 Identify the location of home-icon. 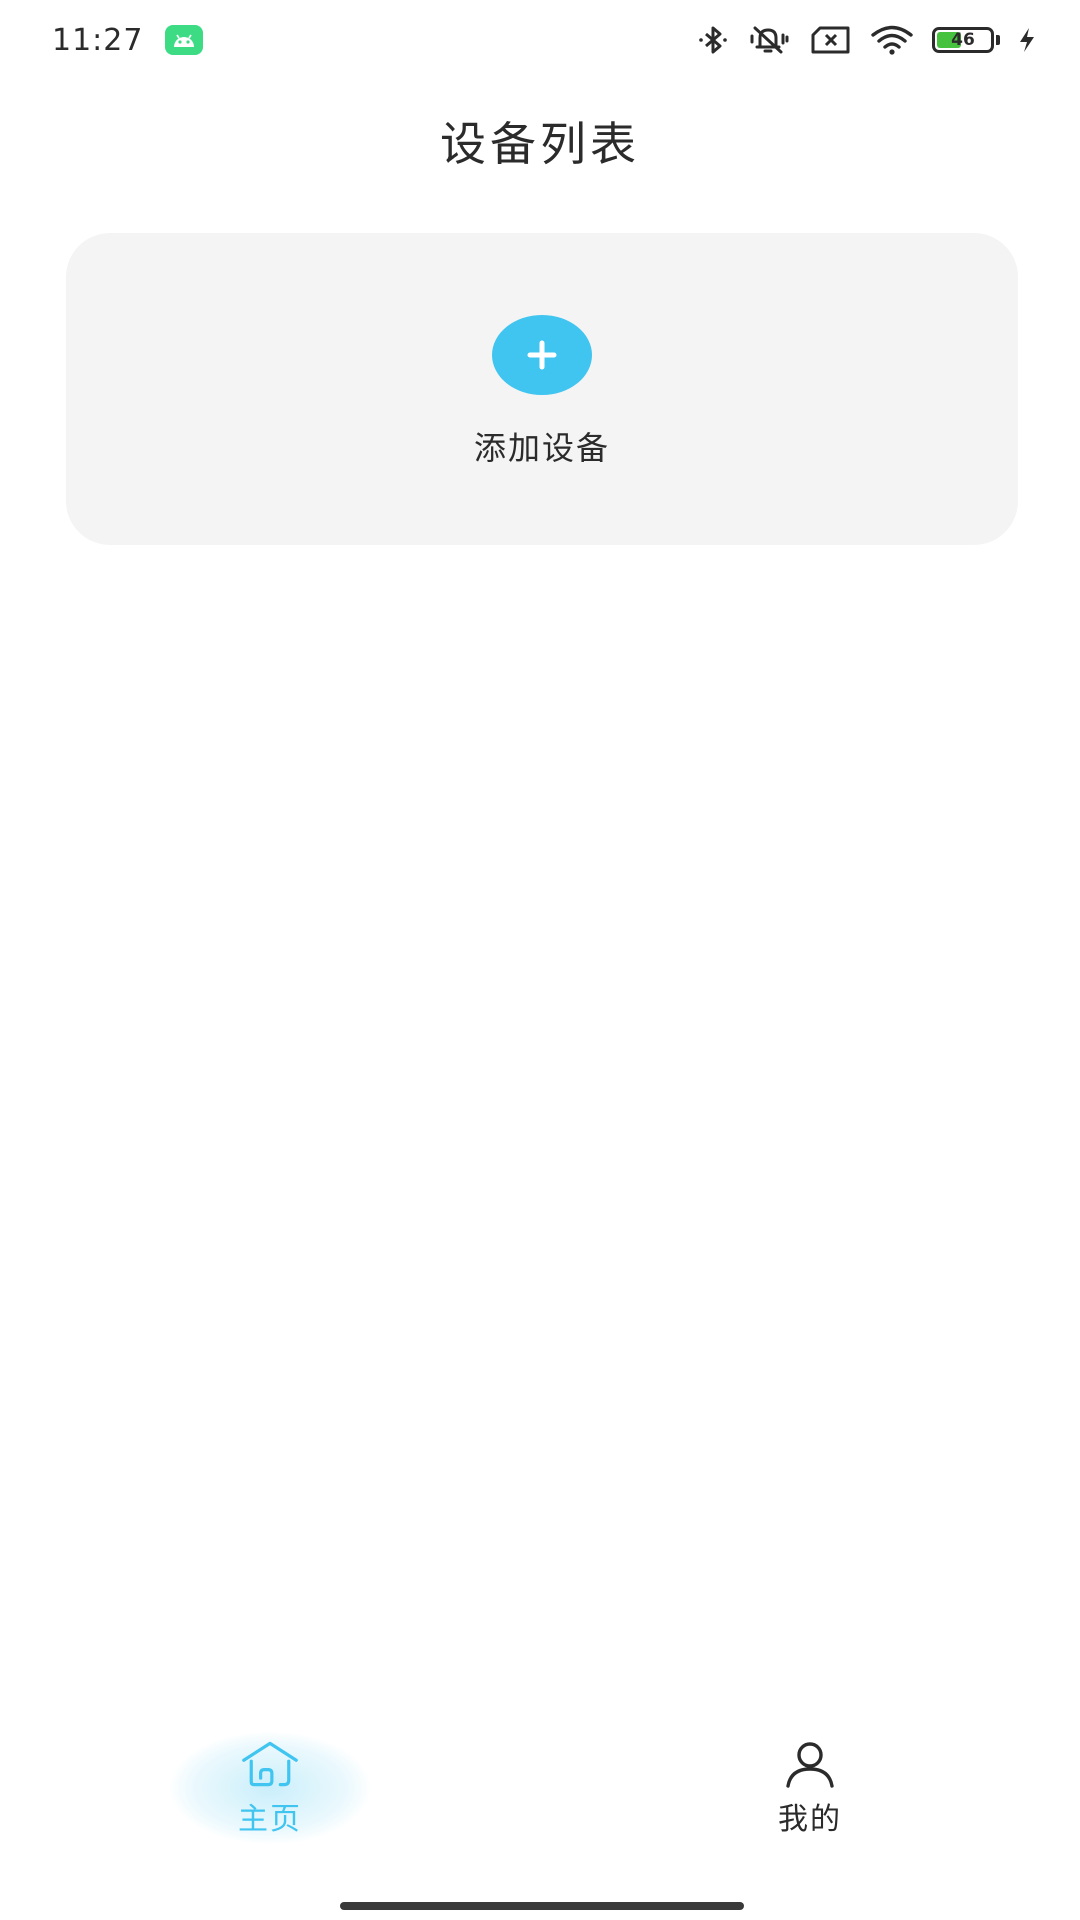
(270, 1764).